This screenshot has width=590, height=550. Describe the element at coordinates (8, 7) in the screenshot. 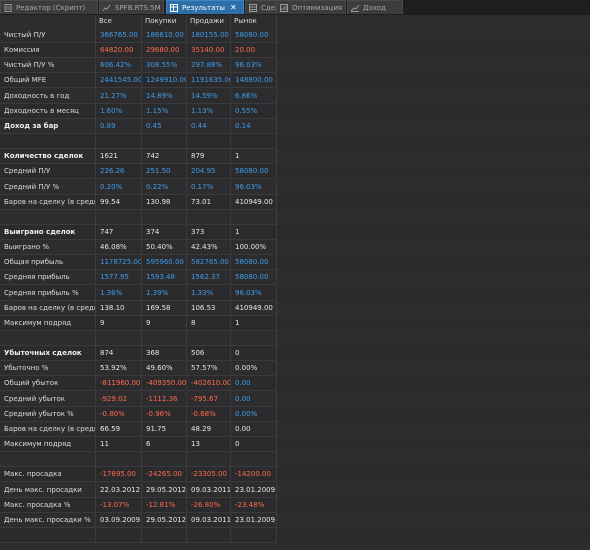

I see `file-icon` at that location.